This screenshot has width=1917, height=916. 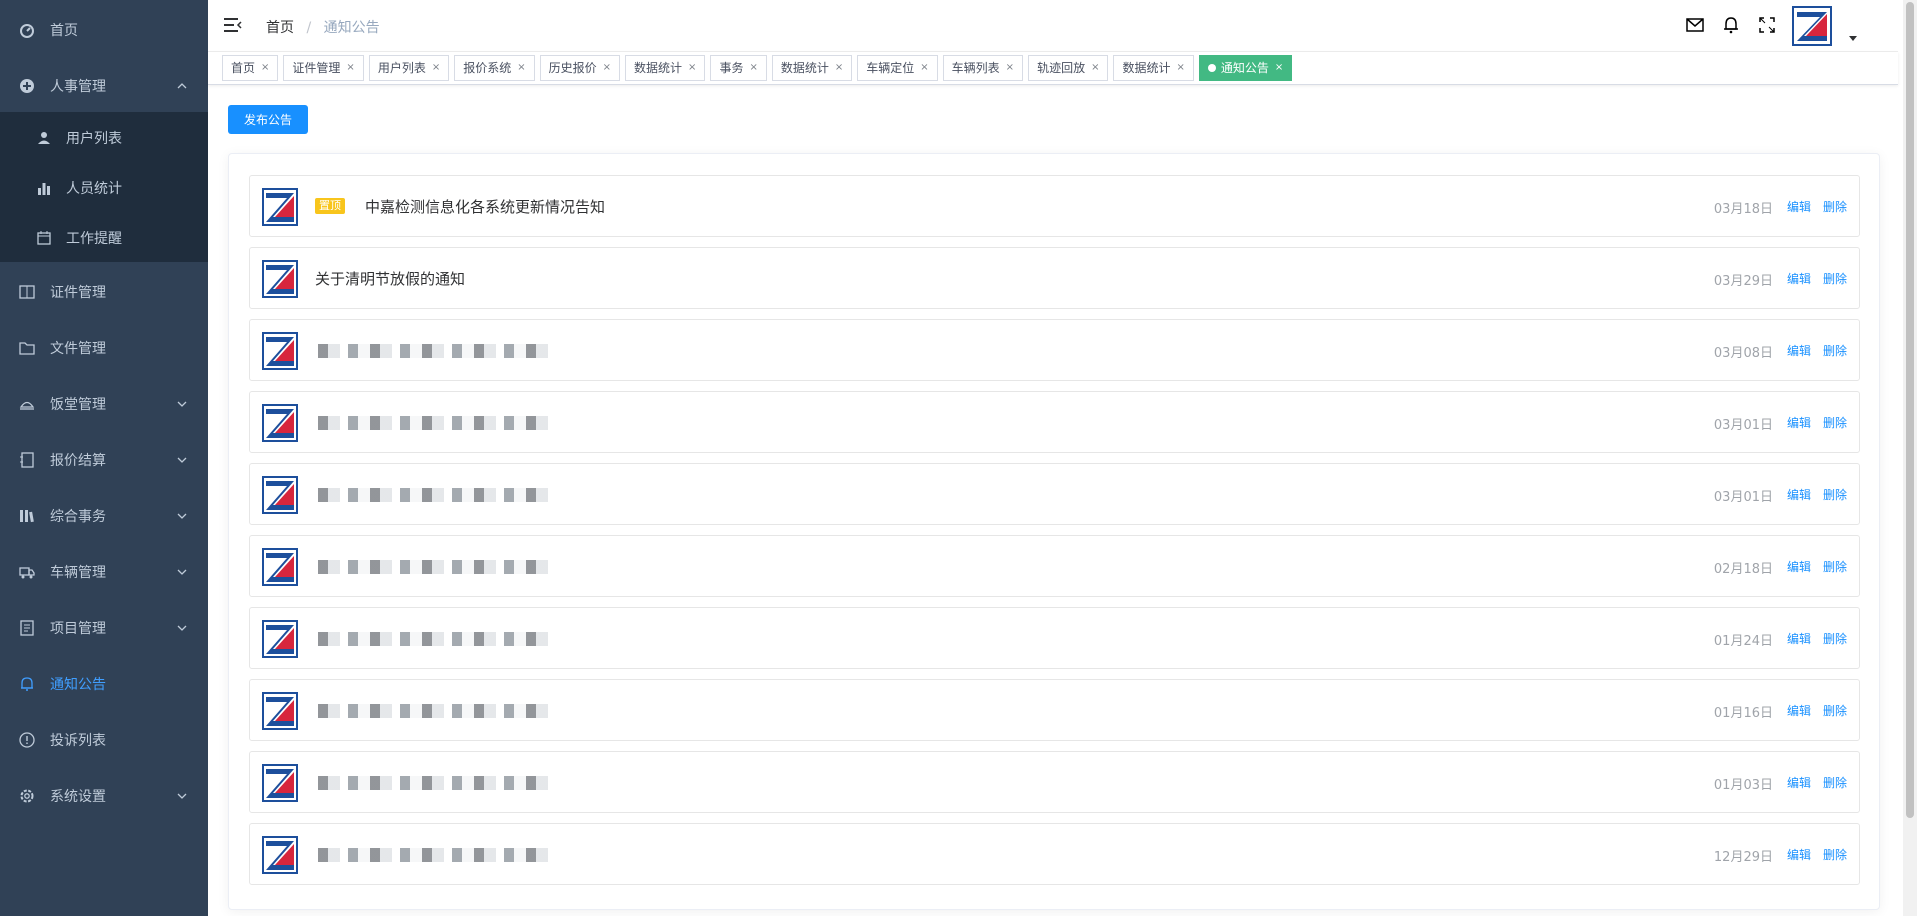 What do you see at coordinates (1695, 25) in the screenshot?
I see `mail-icon` at bounding box center [1695, 25].